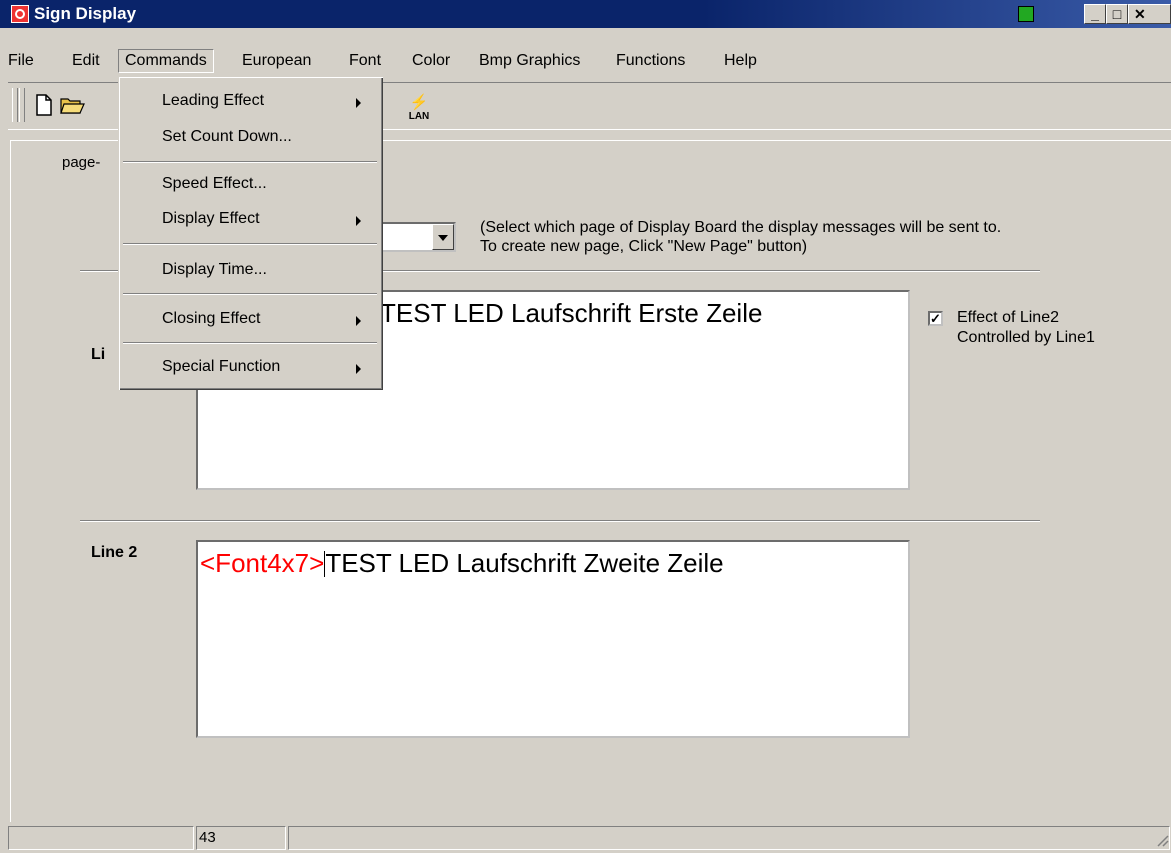  I want to click on title-bar, so click(585, 14).